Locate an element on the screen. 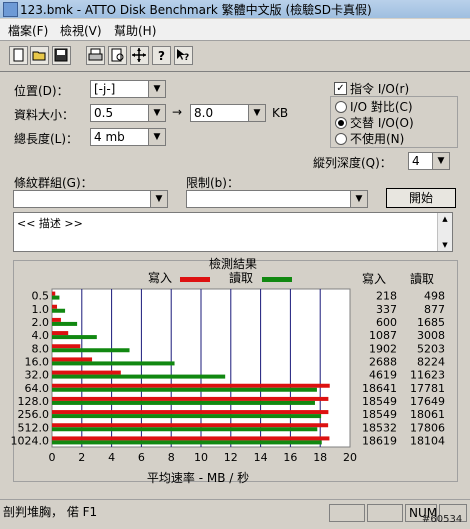  menu-file: 檔案(F) is located at coordinates (28, 30).